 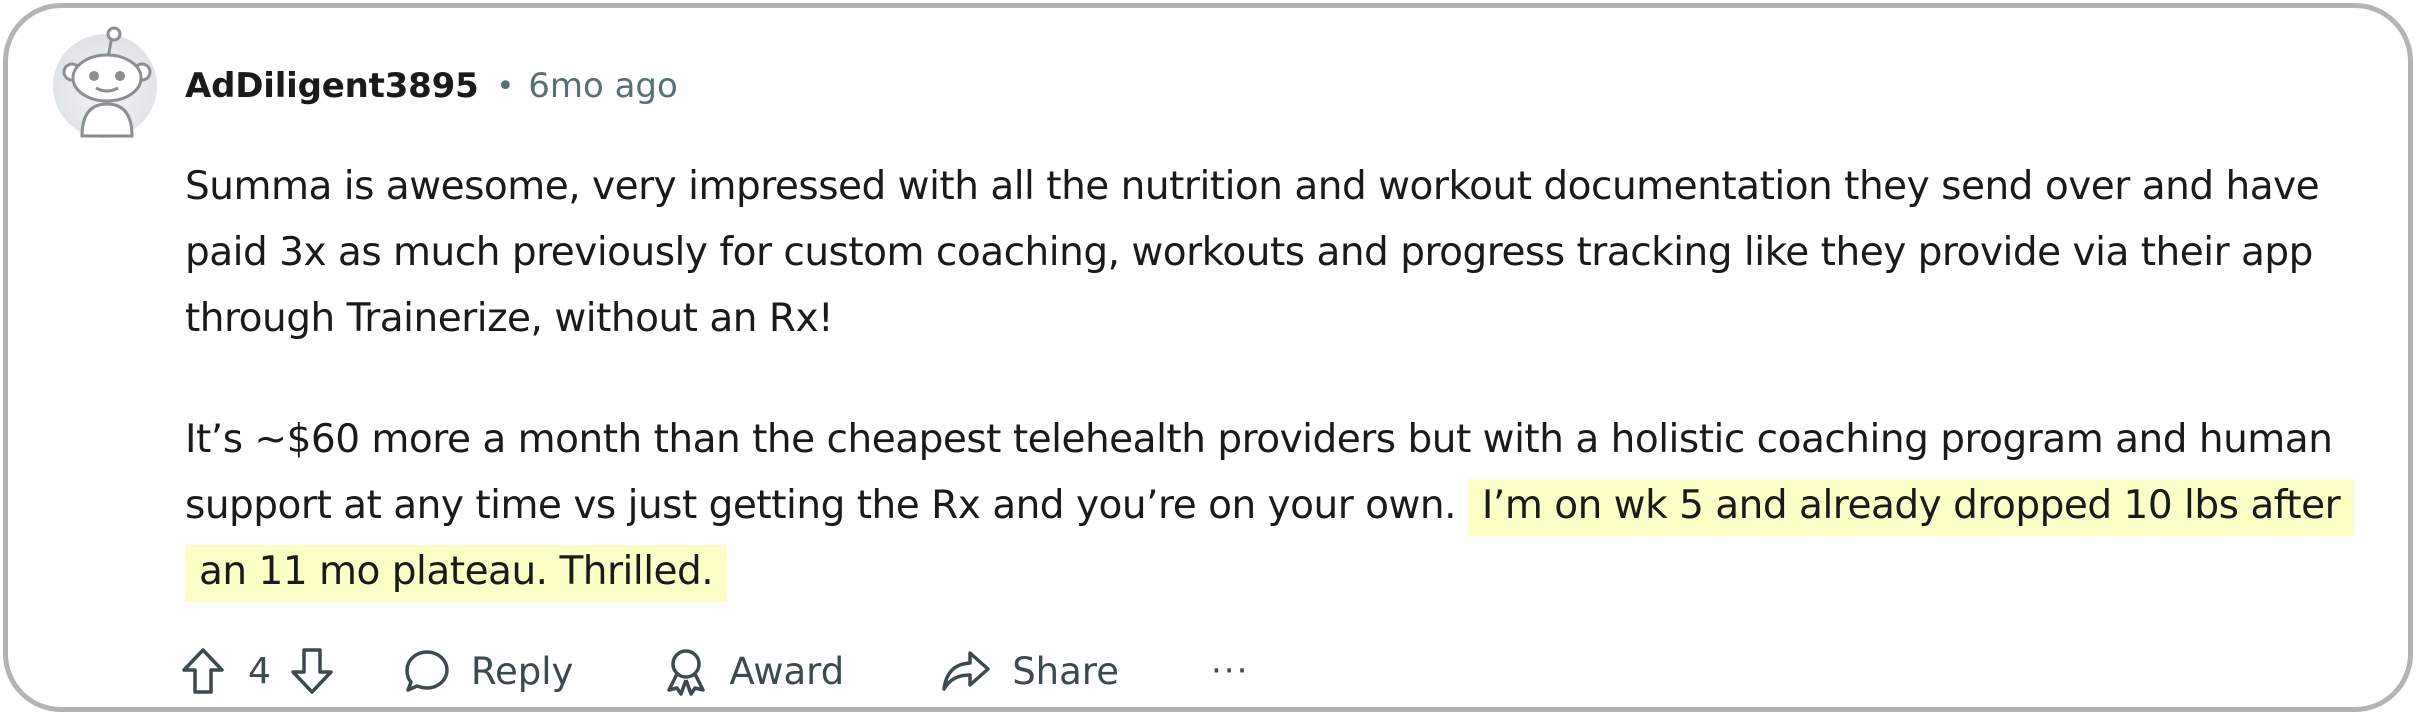 I want to click on award-label: Award, so click(x=787, y=671).